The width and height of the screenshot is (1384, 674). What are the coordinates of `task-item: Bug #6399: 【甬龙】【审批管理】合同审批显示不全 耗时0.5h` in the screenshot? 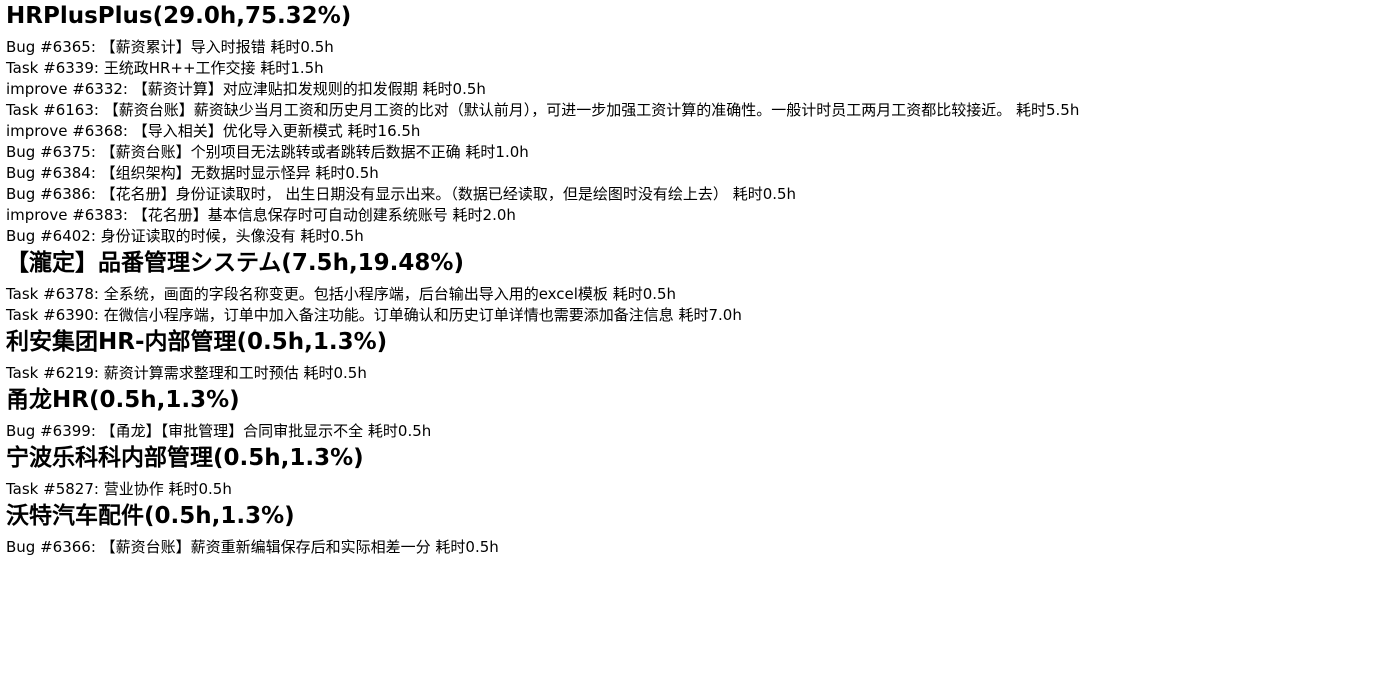 It's located at (219, 431).